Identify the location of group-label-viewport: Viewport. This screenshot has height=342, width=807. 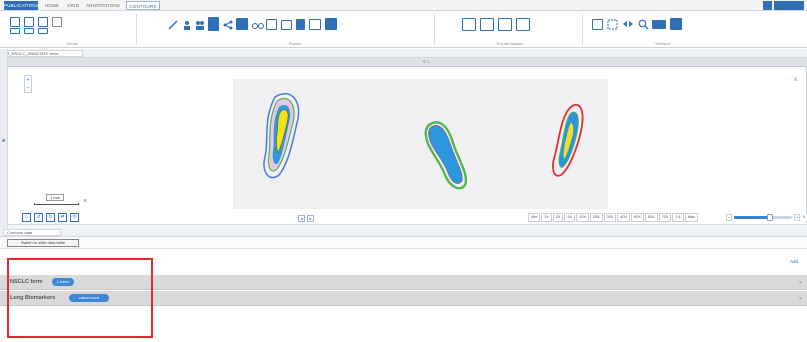
(663, 43).